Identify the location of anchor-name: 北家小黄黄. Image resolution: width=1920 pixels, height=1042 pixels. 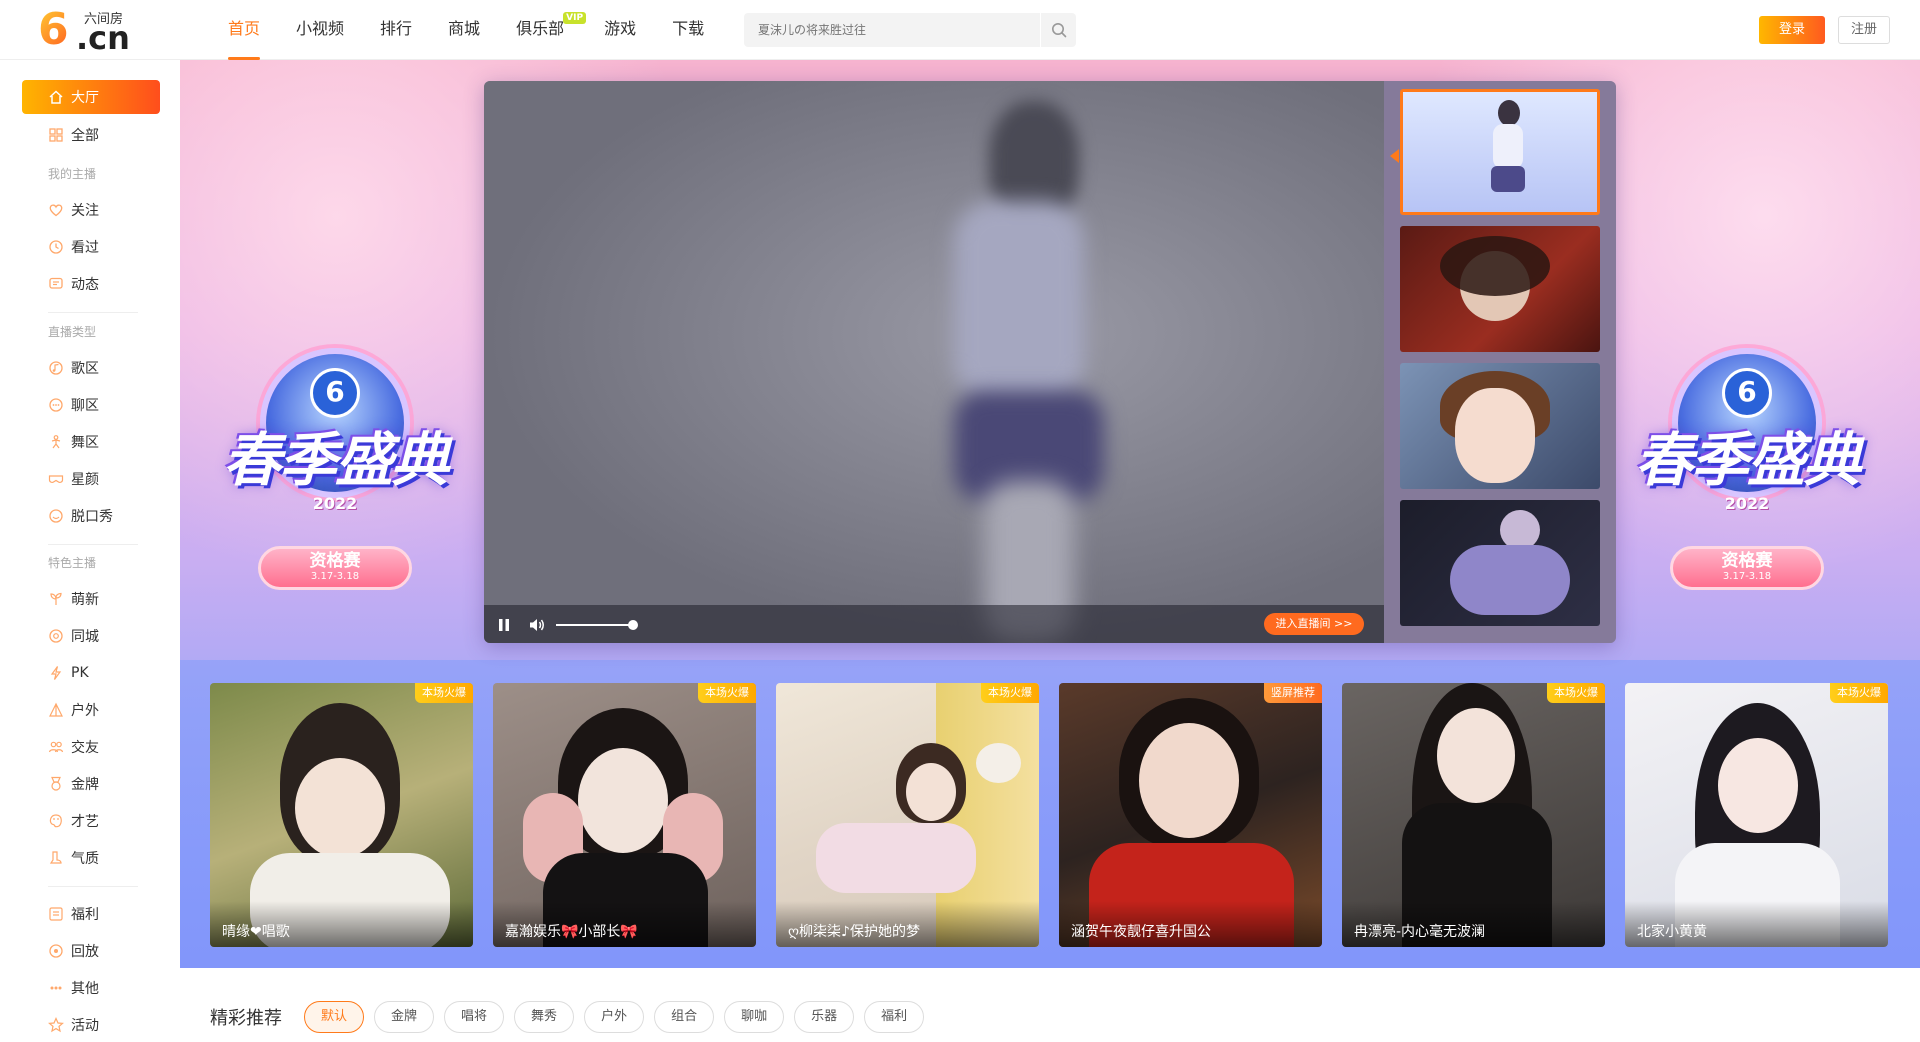
(1756, 924).